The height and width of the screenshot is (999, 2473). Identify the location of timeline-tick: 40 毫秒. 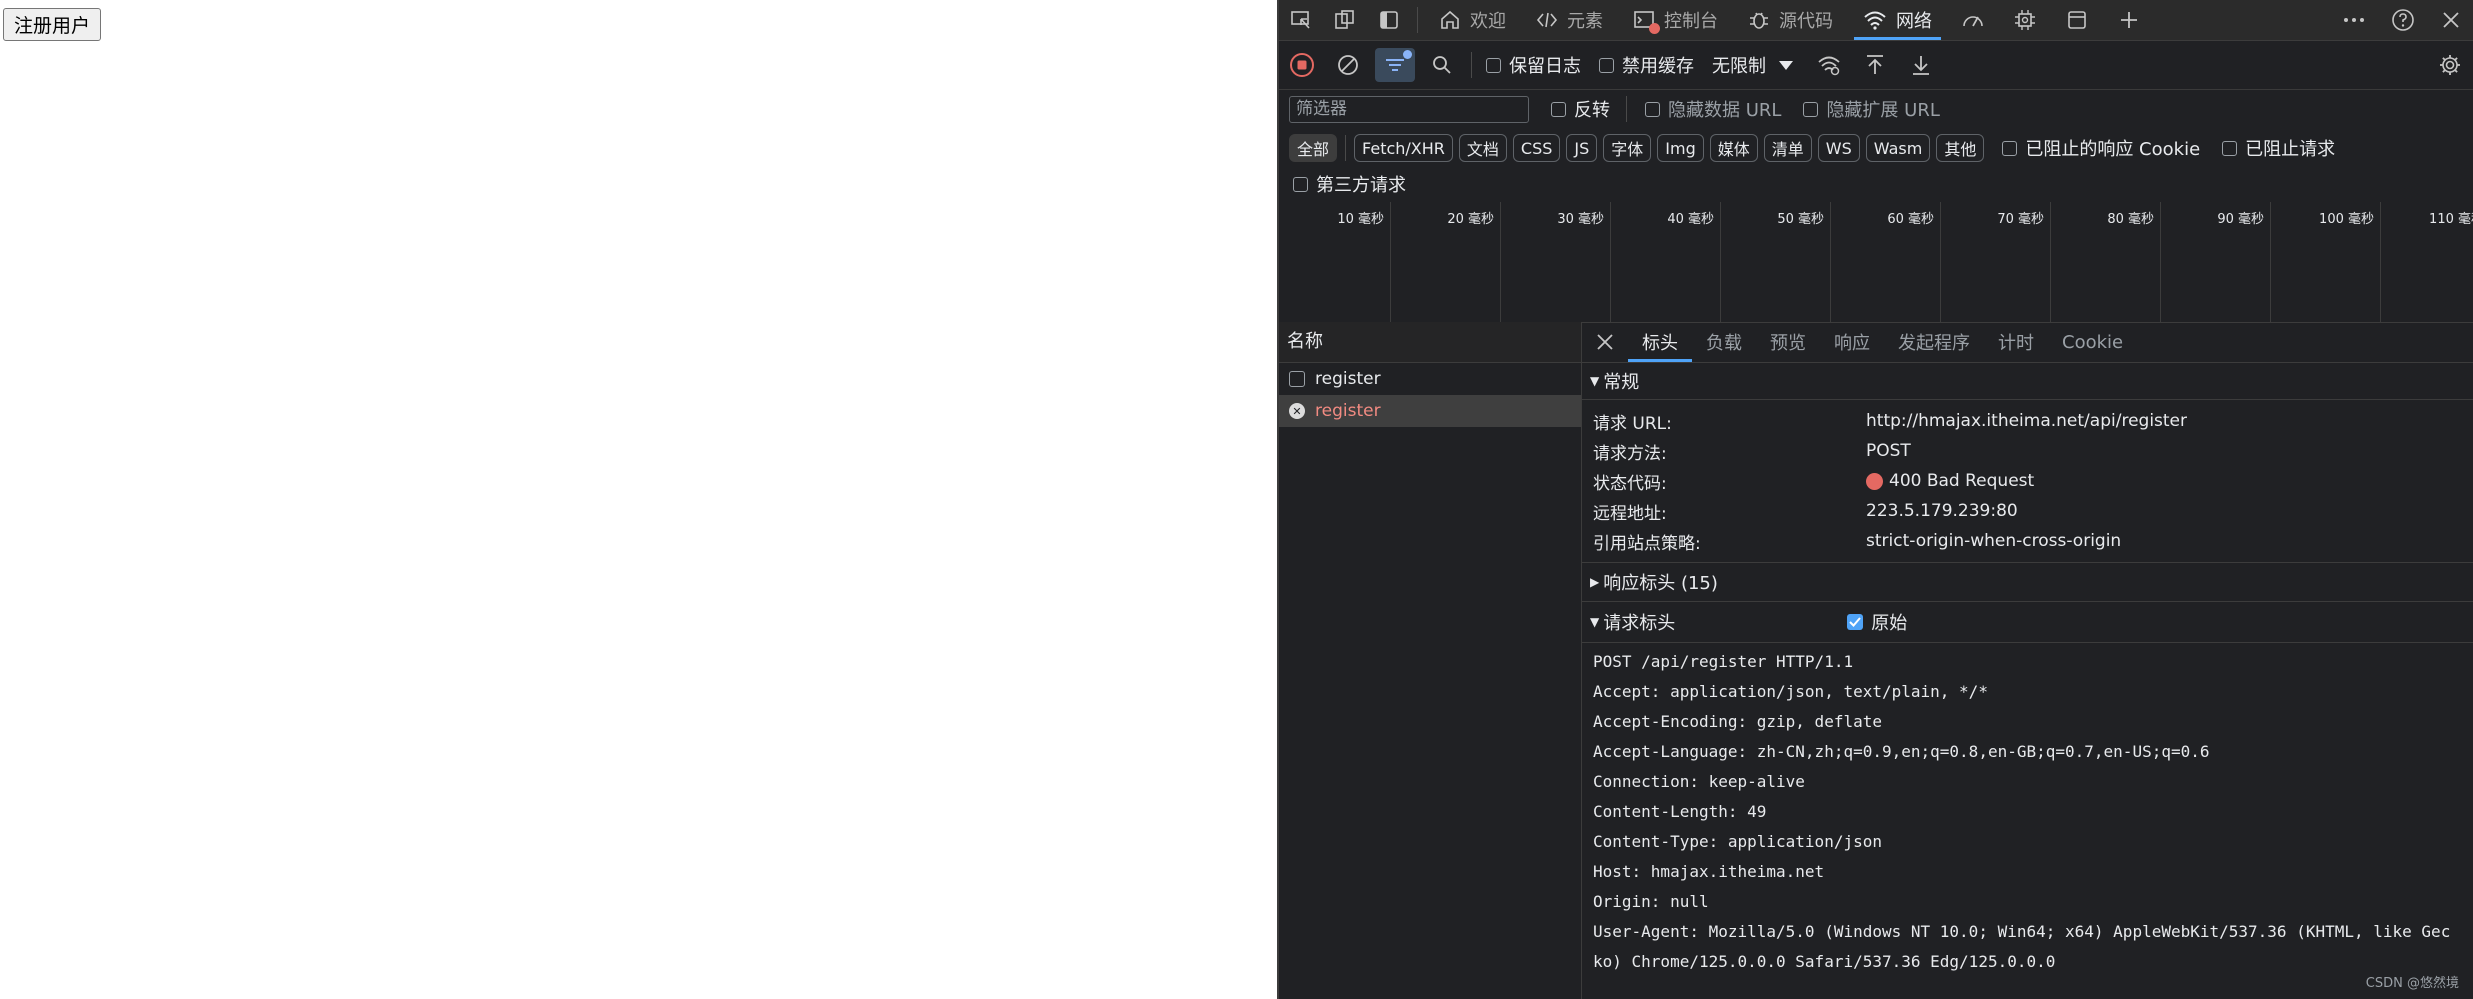
(1666, 262).